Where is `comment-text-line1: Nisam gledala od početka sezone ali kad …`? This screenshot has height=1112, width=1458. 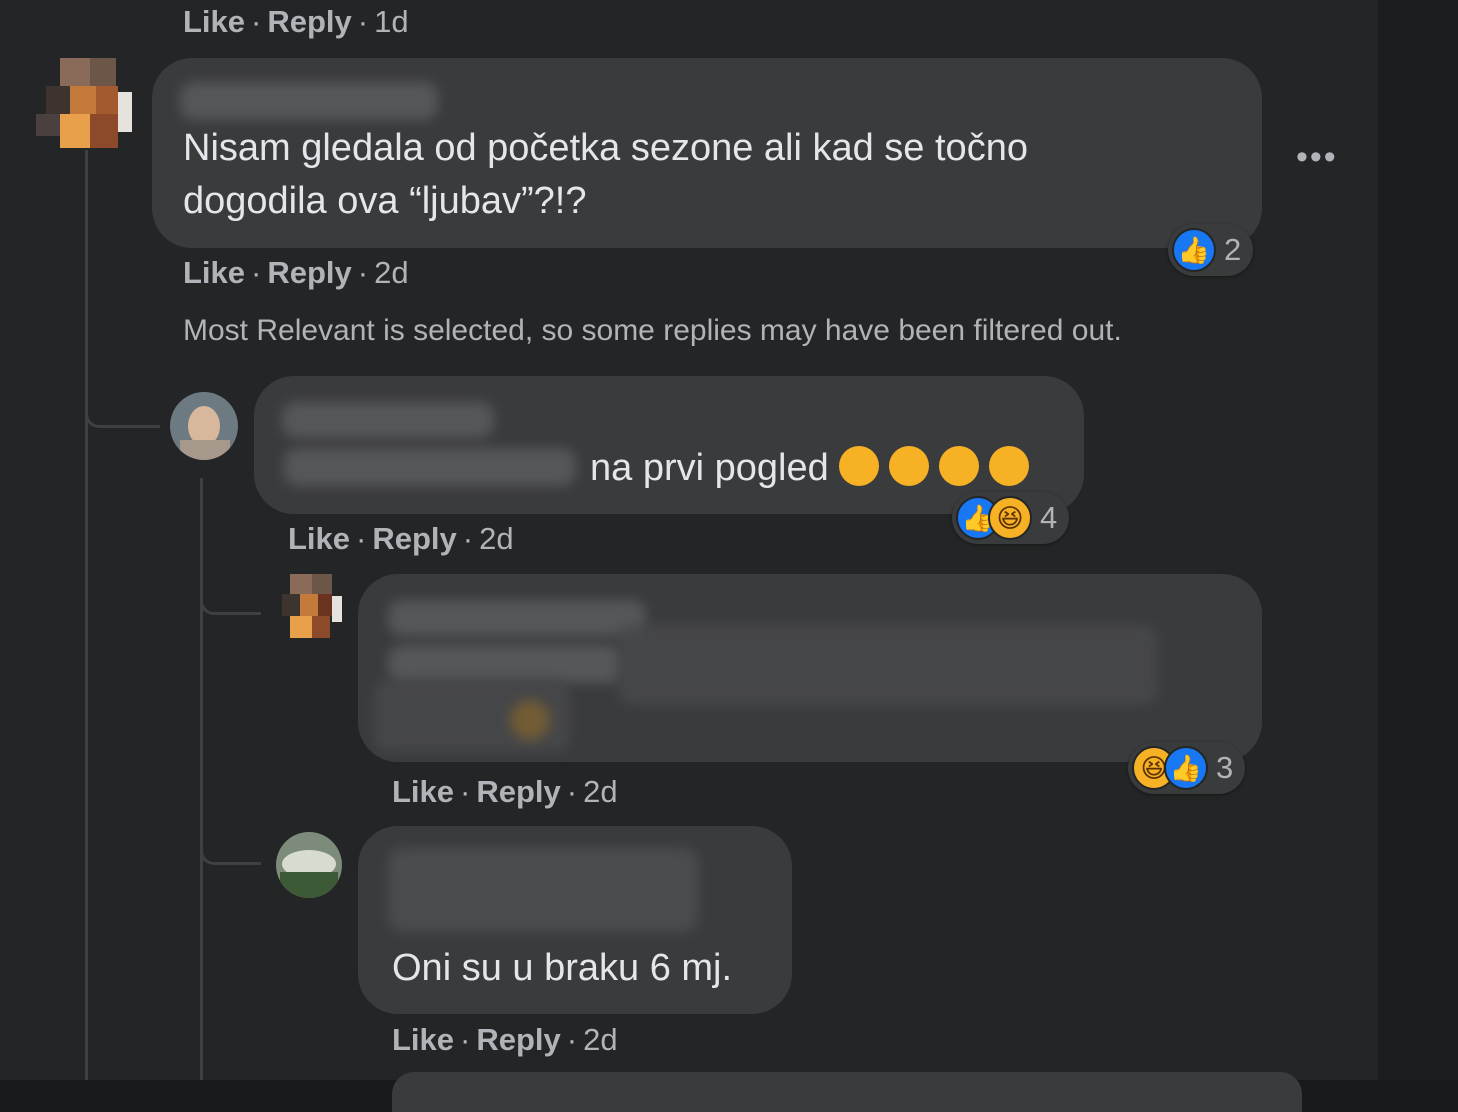
comment-text-line1: Nisam gledala od početka sezone ali kad … is located at coordinates (605, 148).